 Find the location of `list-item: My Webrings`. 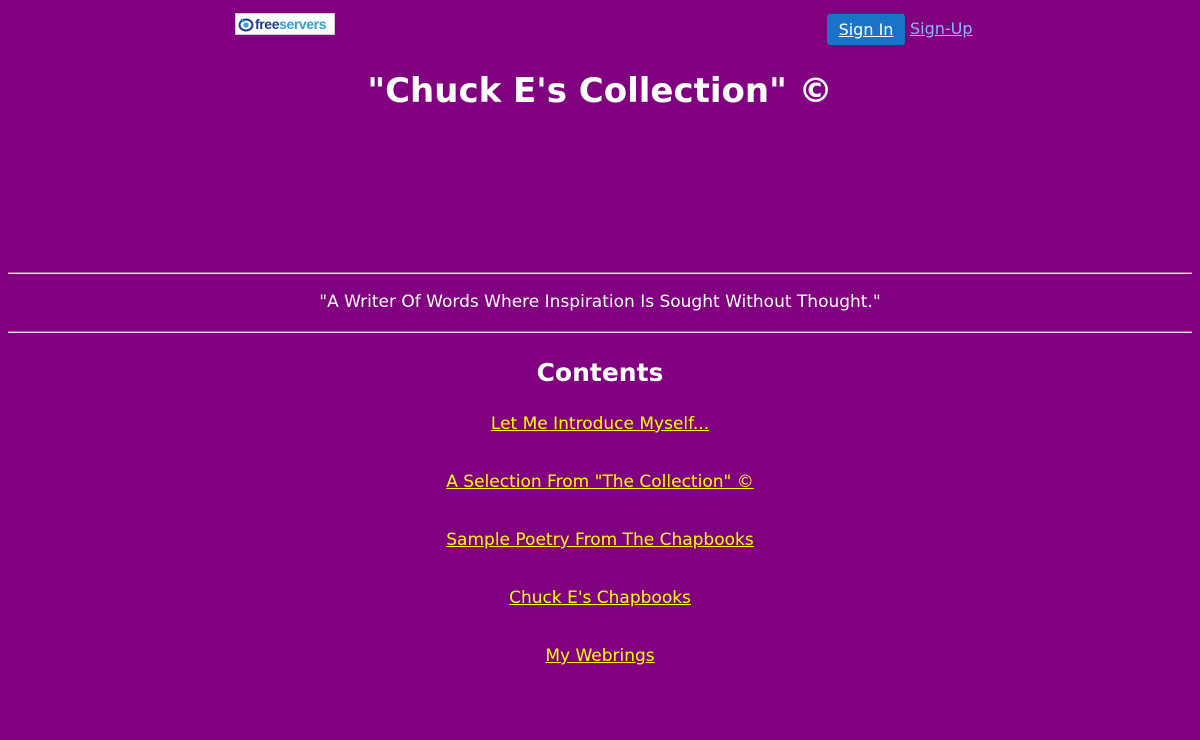

list-item: My Webrings is located at coordinates (600, 673).